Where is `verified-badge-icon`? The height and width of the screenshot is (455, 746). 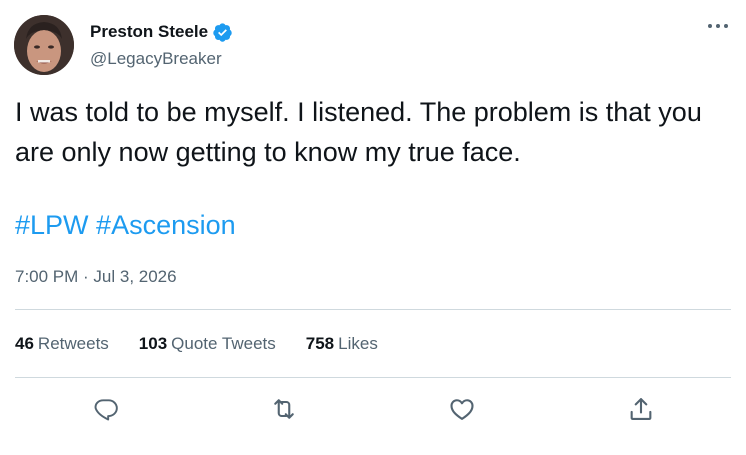 verified-badge-icon is located at coordinates (222, 32).